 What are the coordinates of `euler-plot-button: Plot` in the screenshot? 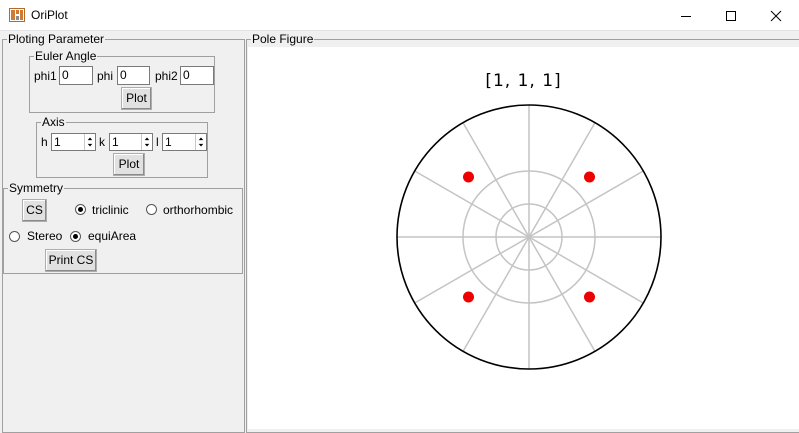 It's located at (136, 98).